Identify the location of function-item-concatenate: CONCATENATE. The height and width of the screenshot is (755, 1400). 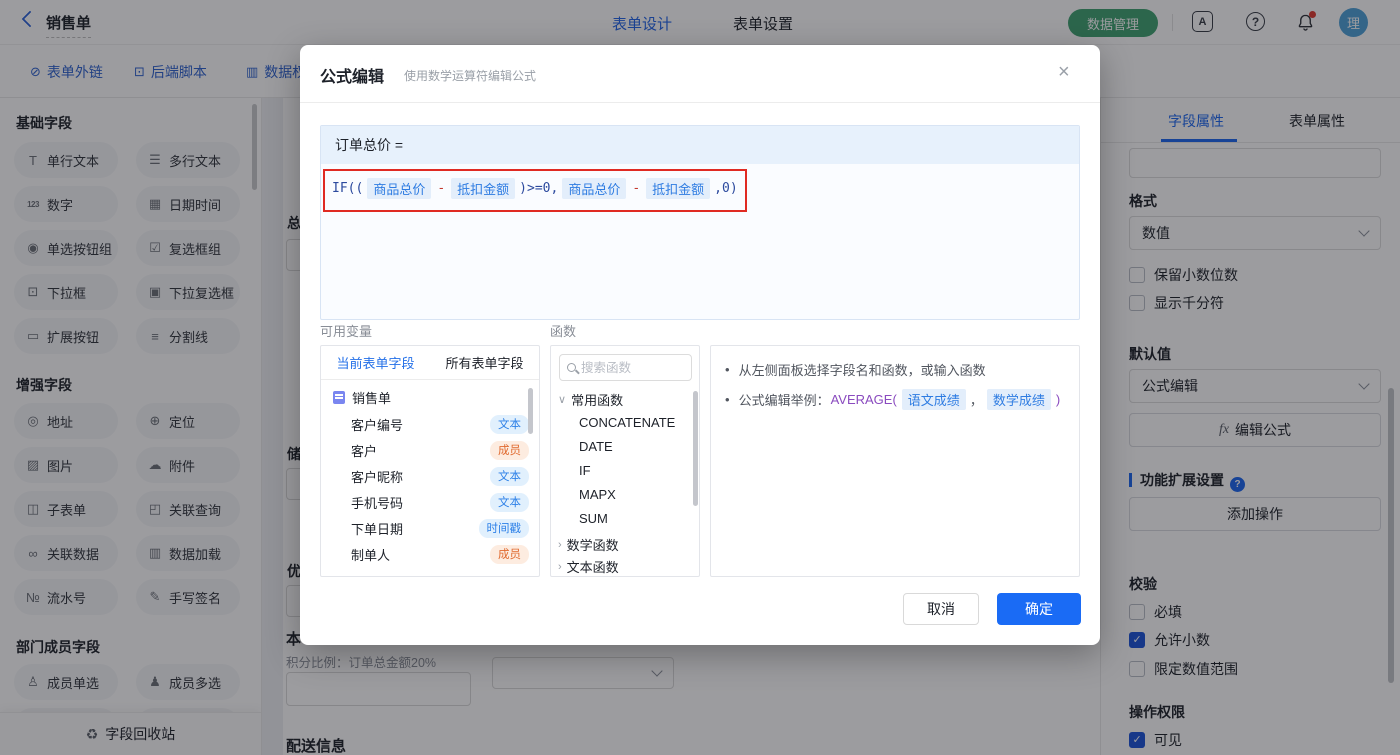
(627, 422).